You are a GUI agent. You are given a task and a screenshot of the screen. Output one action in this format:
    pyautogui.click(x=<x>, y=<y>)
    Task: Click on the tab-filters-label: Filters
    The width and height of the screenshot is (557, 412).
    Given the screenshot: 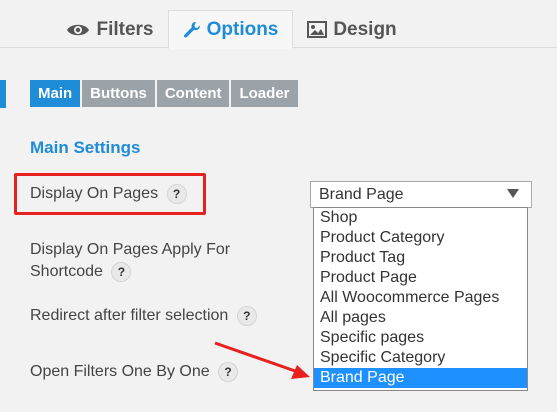 What is the action you would take?
    pyautogui.click(x=125, y=29)
    